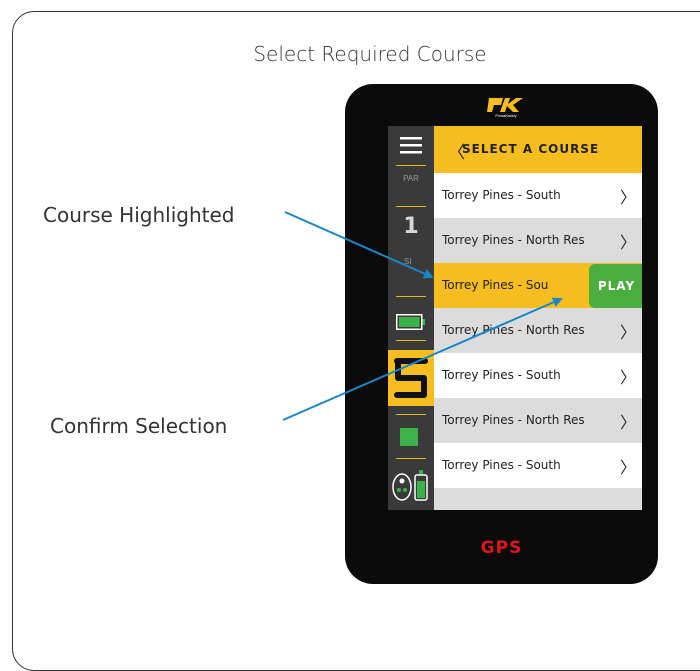 The height and width of the screenshot is (671, 700). I want to click on arrow-confirm-selection, so click(422, 359).